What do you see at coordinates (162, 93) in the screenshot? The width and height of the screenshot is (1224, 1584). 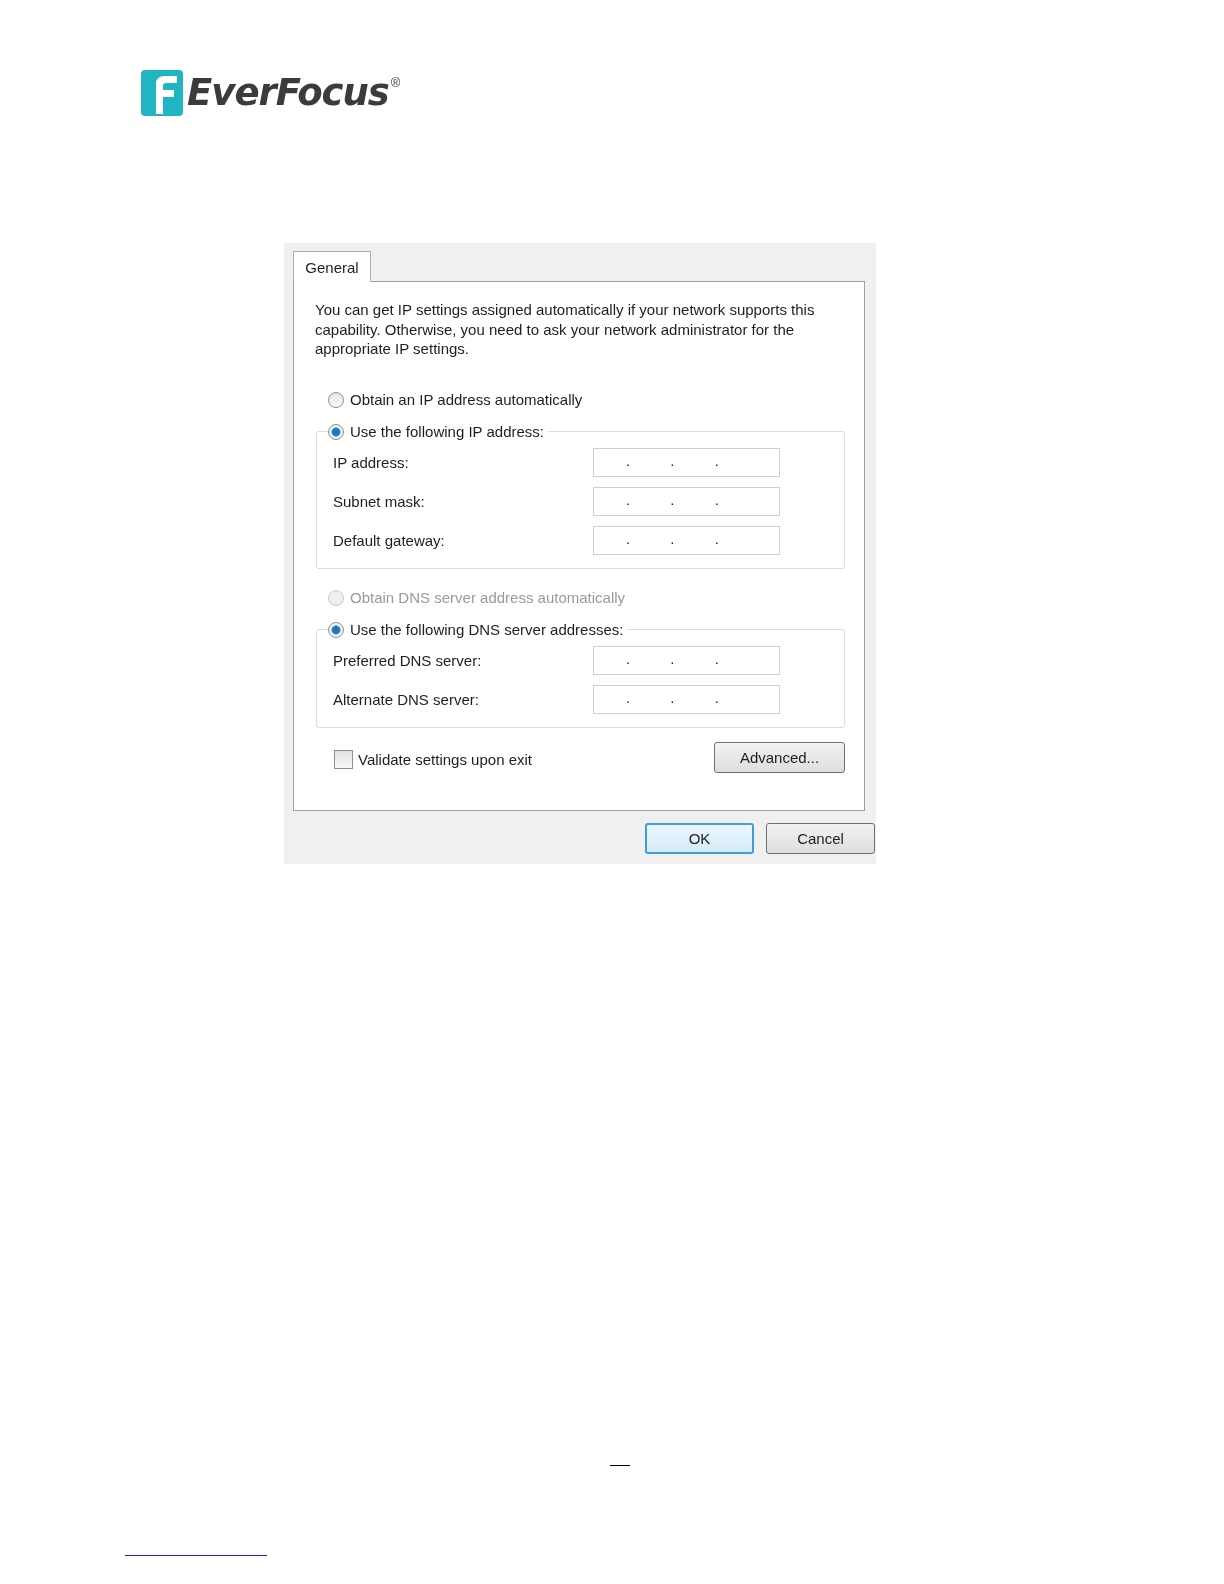 I see `logo-icon` at bounding box center [162, 93].